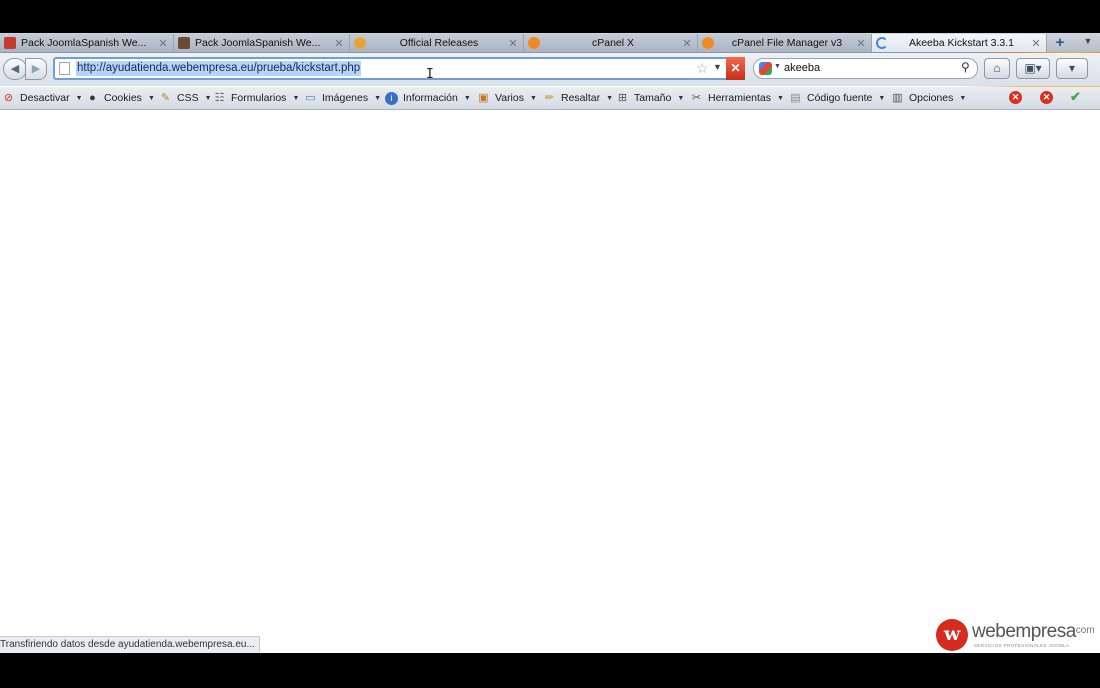 The width and height of the screenshot is (1100, 688). Describe the element at coordinates (1072, 68) in the screenshot. I see `extension-button: ▾` at that location.